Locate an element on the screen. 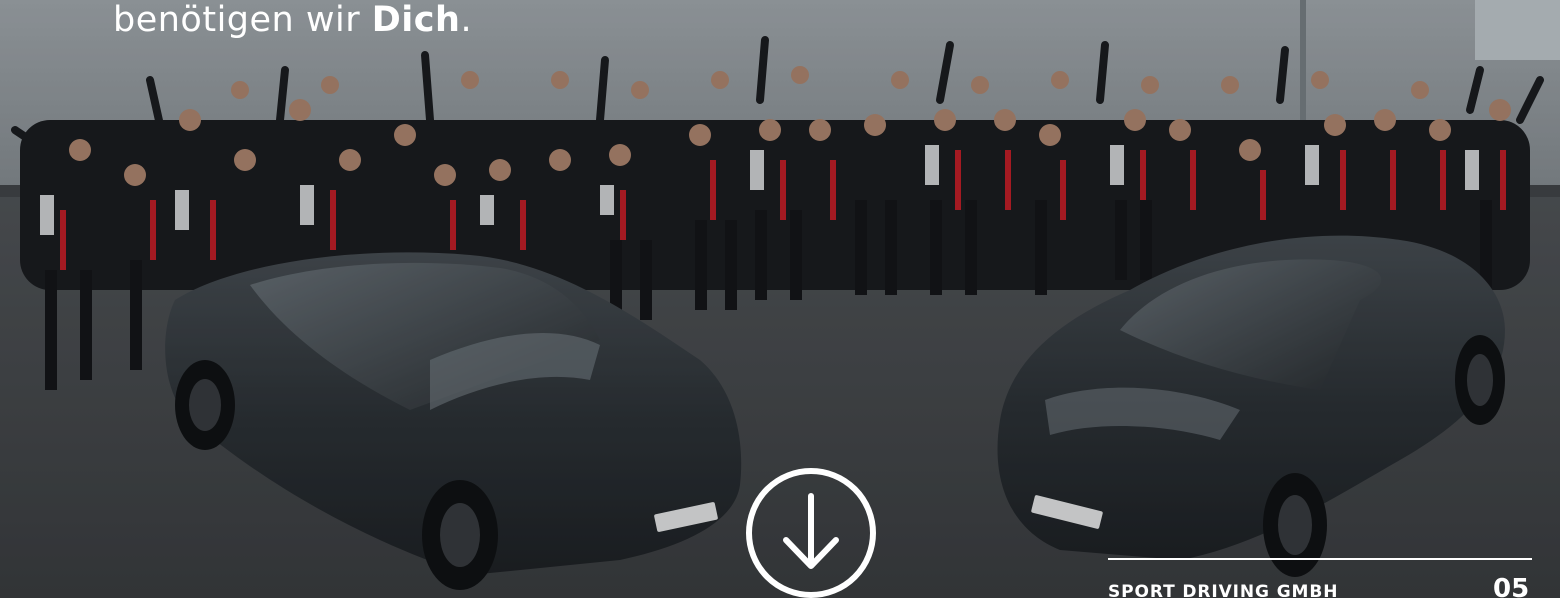 The image size is (1560, 598). scroll-down-button is located at coordinates (811, 532).